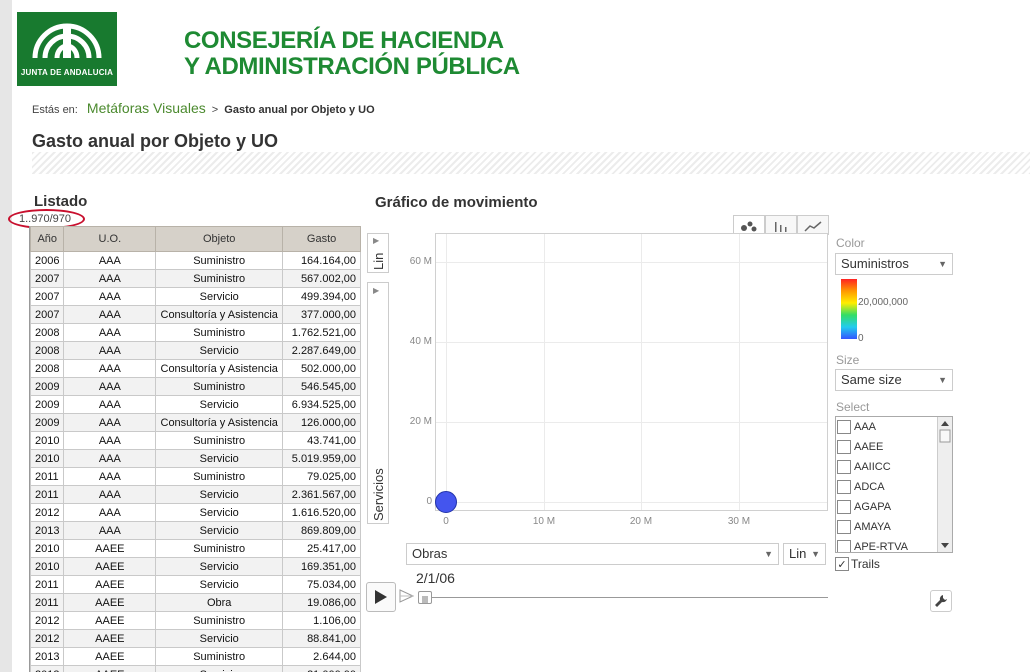  I want to click on cell-objeto: Suministro, so click(219, 386).